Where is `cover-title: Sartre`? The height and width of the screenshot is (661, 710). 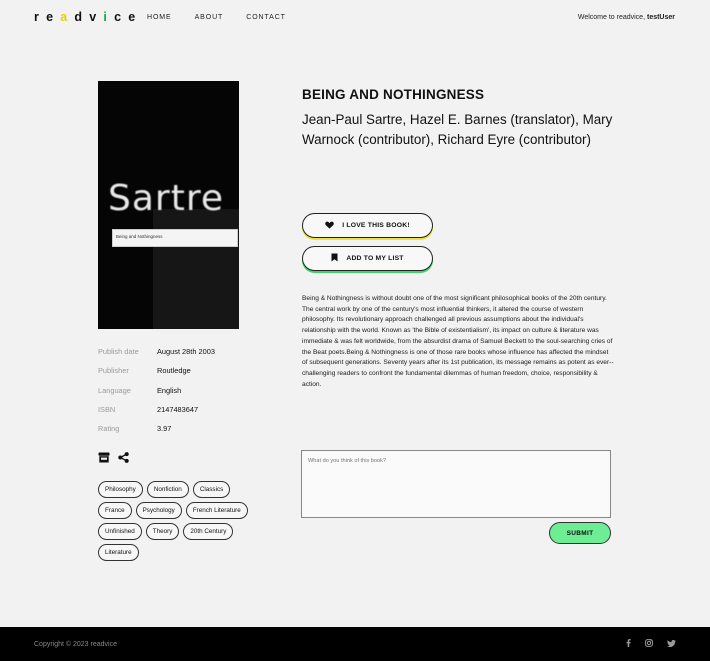 cover-title: Sartre is located at coordinates (166, 198).